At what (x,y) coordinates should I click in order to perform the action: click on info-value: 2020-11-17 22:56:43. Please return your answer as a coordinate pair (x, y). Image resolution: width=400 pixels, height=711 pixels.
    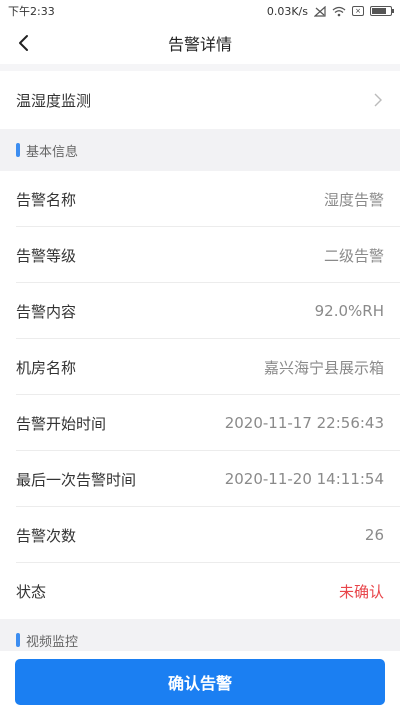
    Looking at the image, I should click on (304, 423).